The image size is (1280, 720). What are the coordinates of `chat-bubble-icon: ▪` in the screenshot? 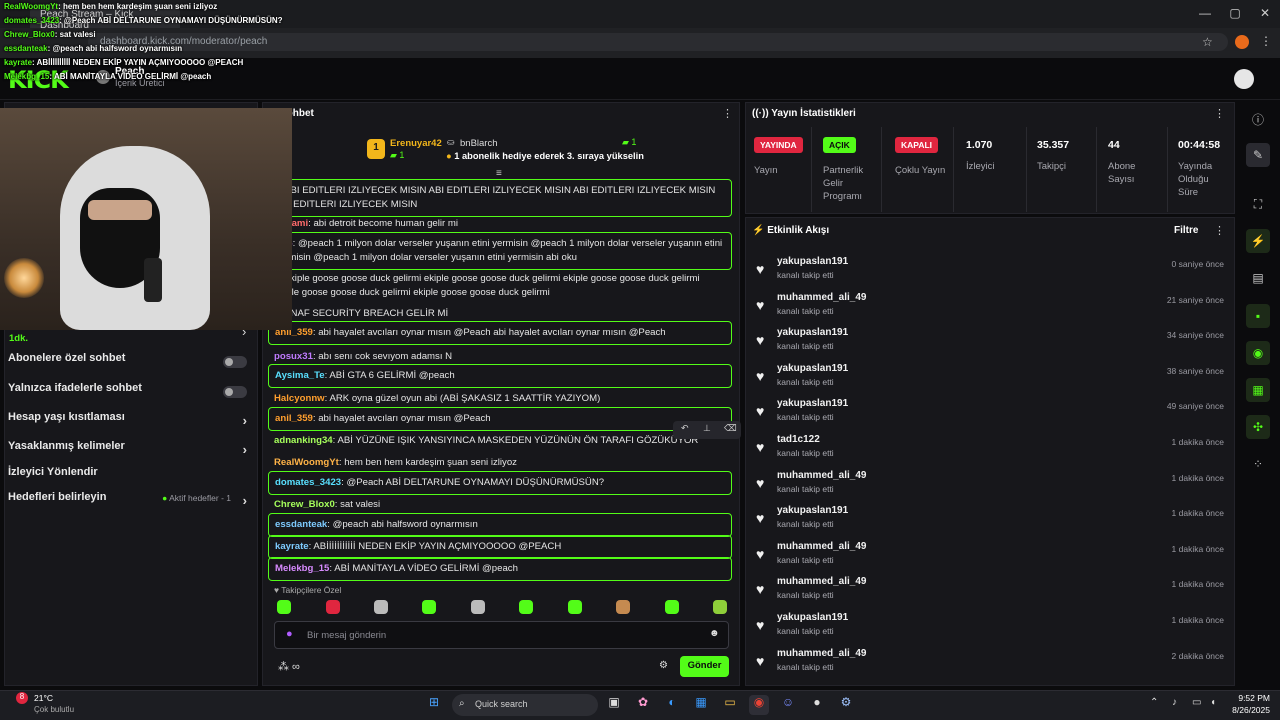 It's located at (1258, 316).